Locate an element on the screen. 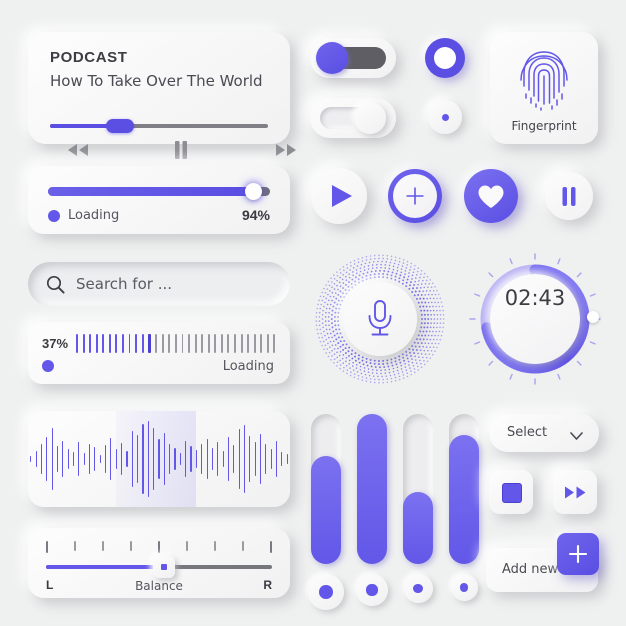 This screenshot has height=626, width=626. pause-button is located at coordinates (569, 196).